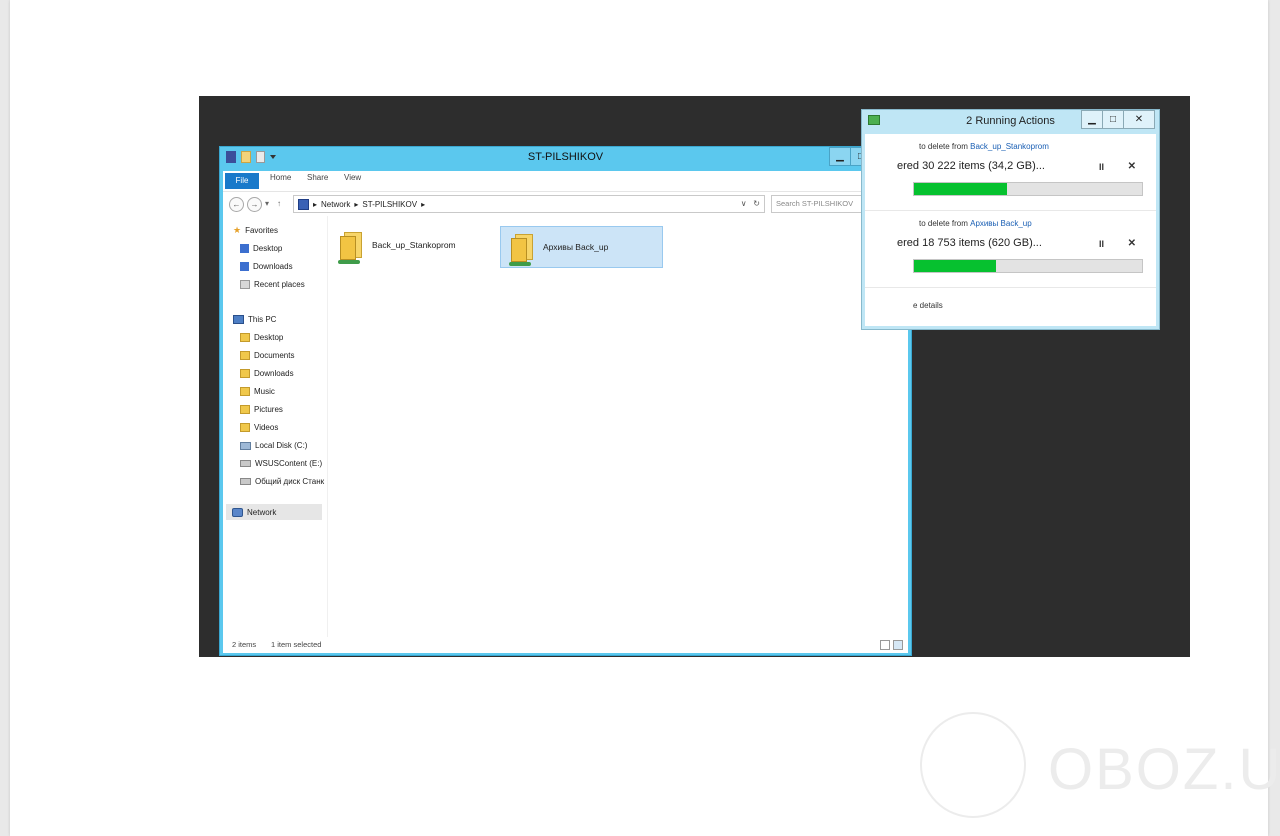 This screenshot has height=836, width=1280. What do you see at coordinates (1139, 119) in the screenshot?
I see `close-button: ✕` at bounding box center [1139, 119].